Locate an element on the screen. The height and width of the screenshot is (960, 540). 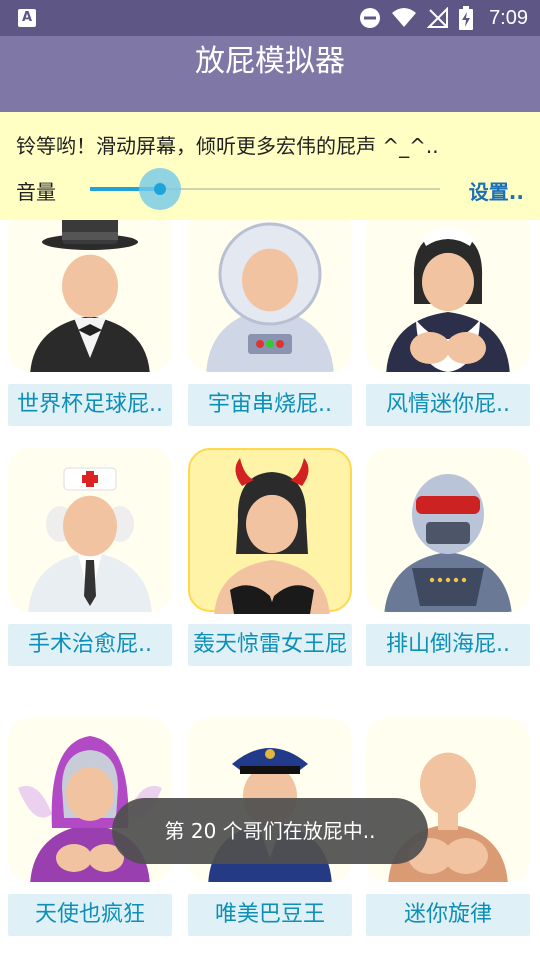
battery-charging-icon is located at coordinates (466, 18).